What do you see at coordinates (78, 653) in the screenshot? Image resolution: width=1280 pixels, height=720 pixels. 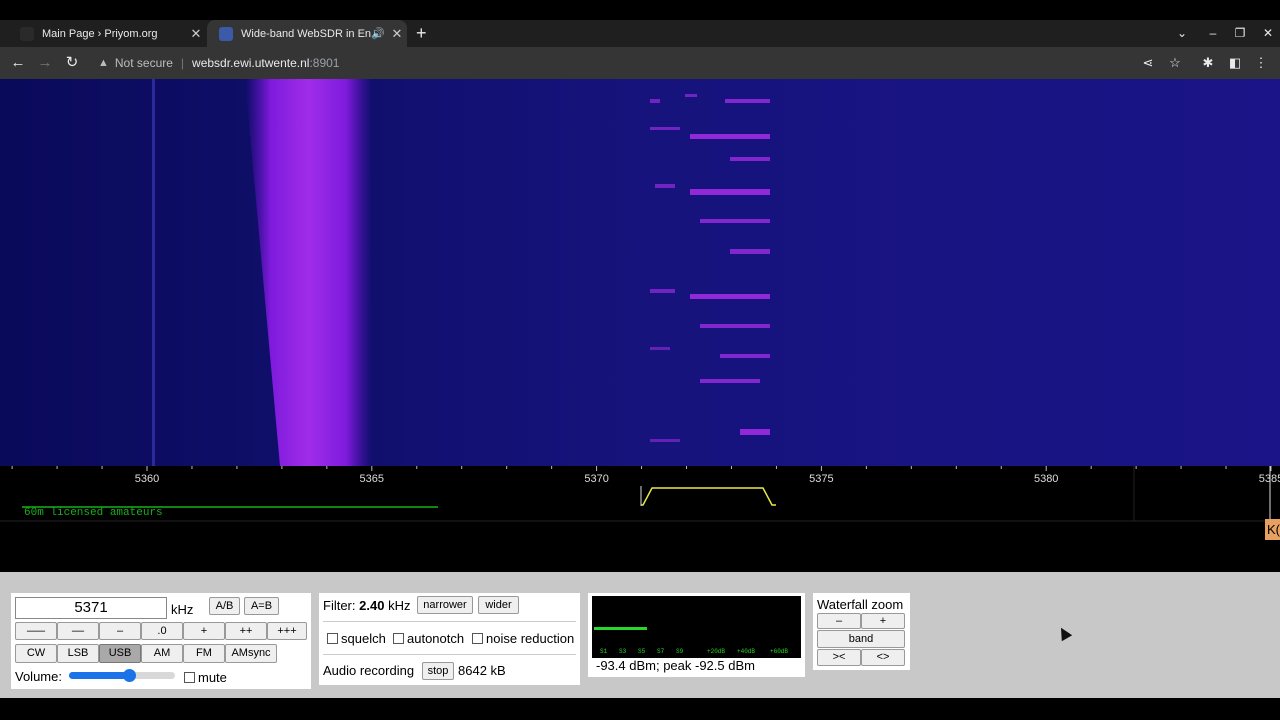 I see `mode-lsb-button: LSB` at bounding box center [78, 653].